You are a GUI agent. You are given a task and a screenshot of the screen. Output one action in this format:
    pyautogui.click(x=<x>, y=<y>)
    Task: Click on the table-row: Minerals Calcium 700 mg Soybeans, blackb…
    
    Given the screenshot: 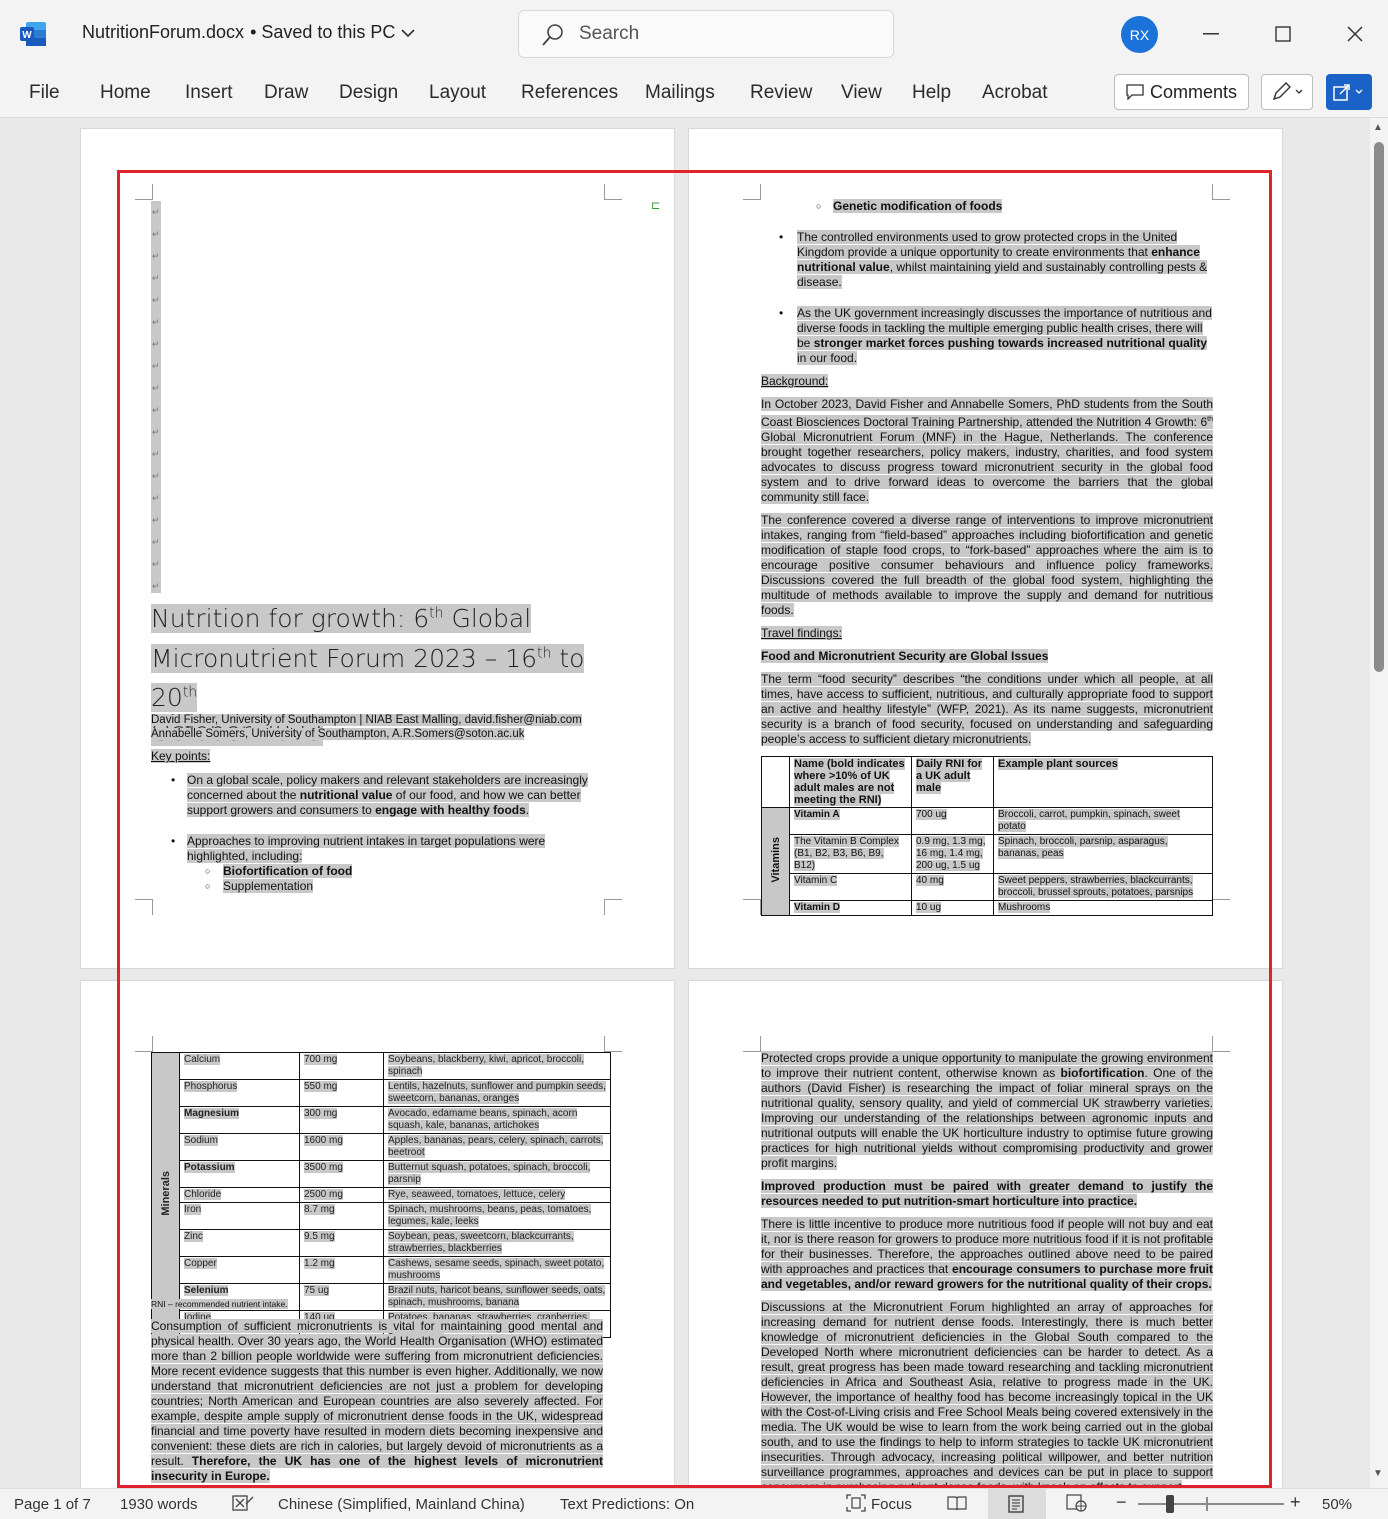 What is the action you would take?
    pyautogui.click(x=381, y=1195)
    